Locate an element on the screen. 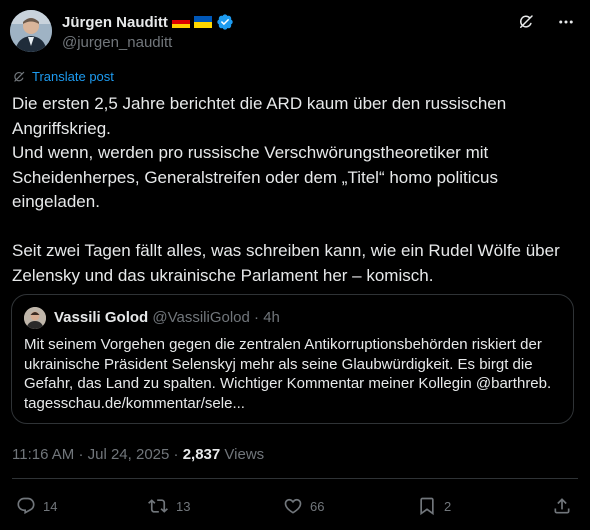  repost-button: 13 is located at coordinates (168, 506).